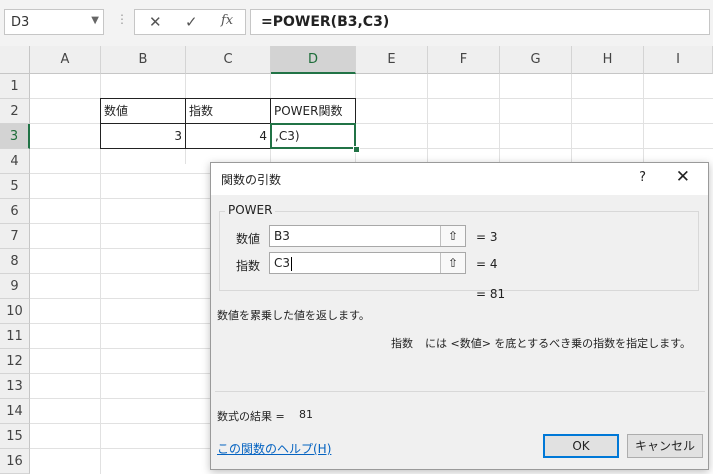  What do you see at coordinates (143, 111) in the screenshot?
I see `cell-b2: 数値` at bounding box center [143, 111].